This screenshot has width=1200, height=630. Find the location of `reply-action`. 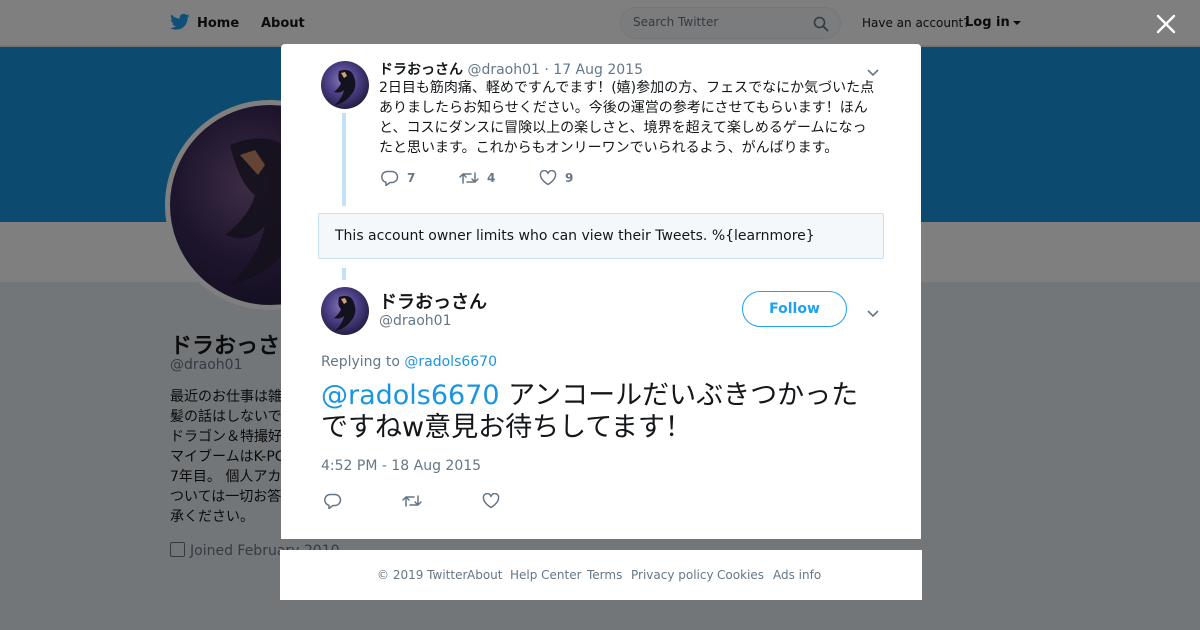

reply-action is located at coordinates (337, 500).